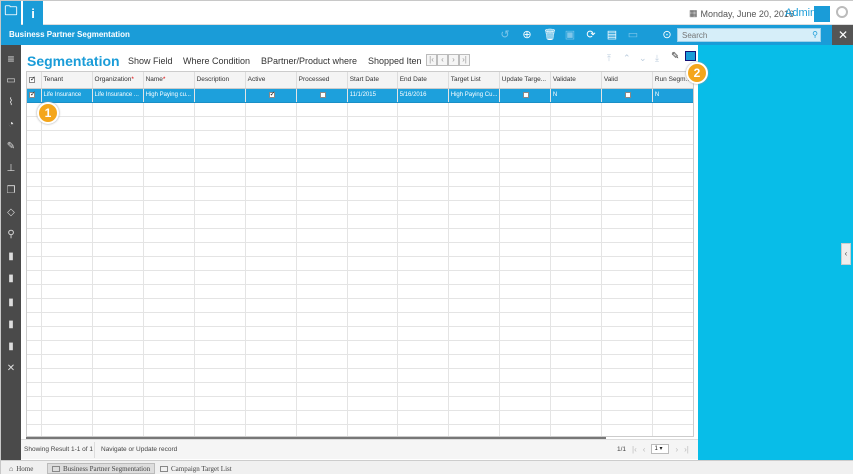 Image resolution: width=853 pixels, height=474 pixels. Describe the element at coordinates (33, 13) in the screenshot. I see `info-icon: i` at that location.